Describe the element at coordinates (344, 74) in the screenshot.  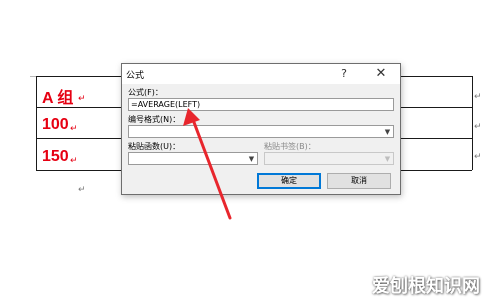
I see `help-button: ?` at that location.